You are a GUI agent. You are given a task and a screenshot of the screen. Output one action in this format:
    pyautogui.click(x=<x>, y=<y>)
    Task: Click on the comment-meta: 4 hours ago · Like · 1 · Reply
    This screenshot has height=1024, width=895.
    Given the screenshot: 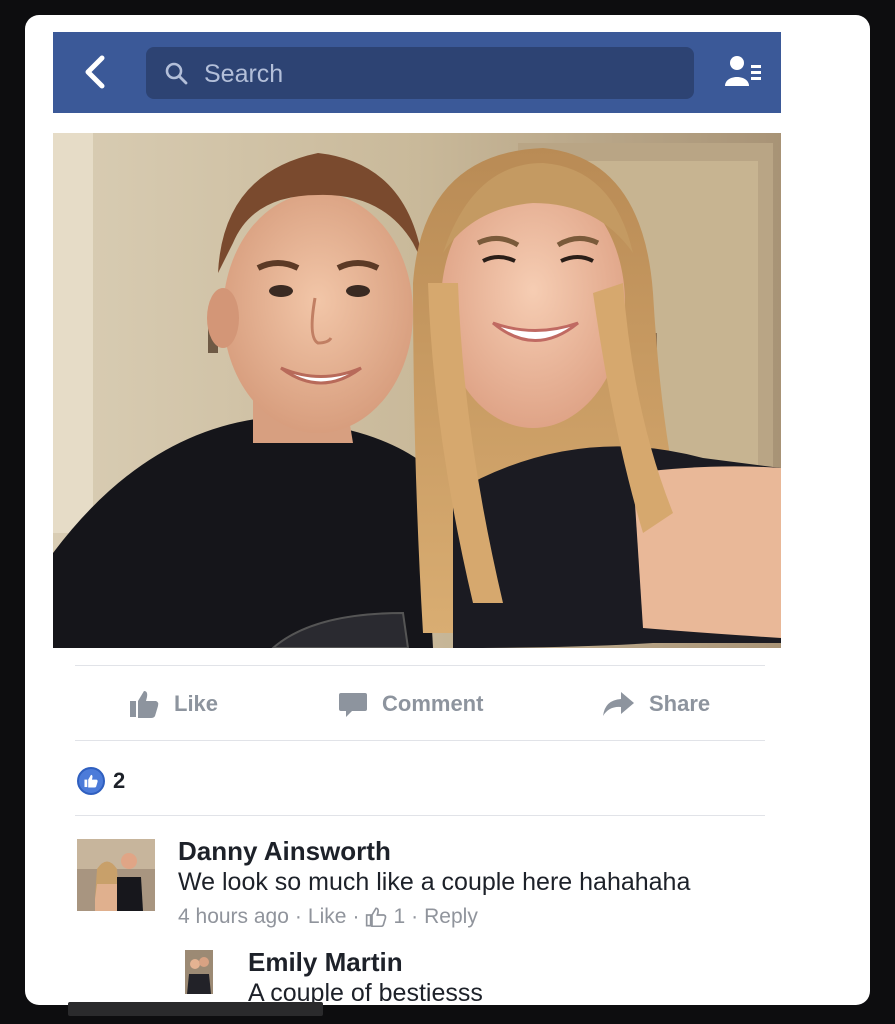 What is the action you would take?
    pyautogui.click(x=328, y=917)
    